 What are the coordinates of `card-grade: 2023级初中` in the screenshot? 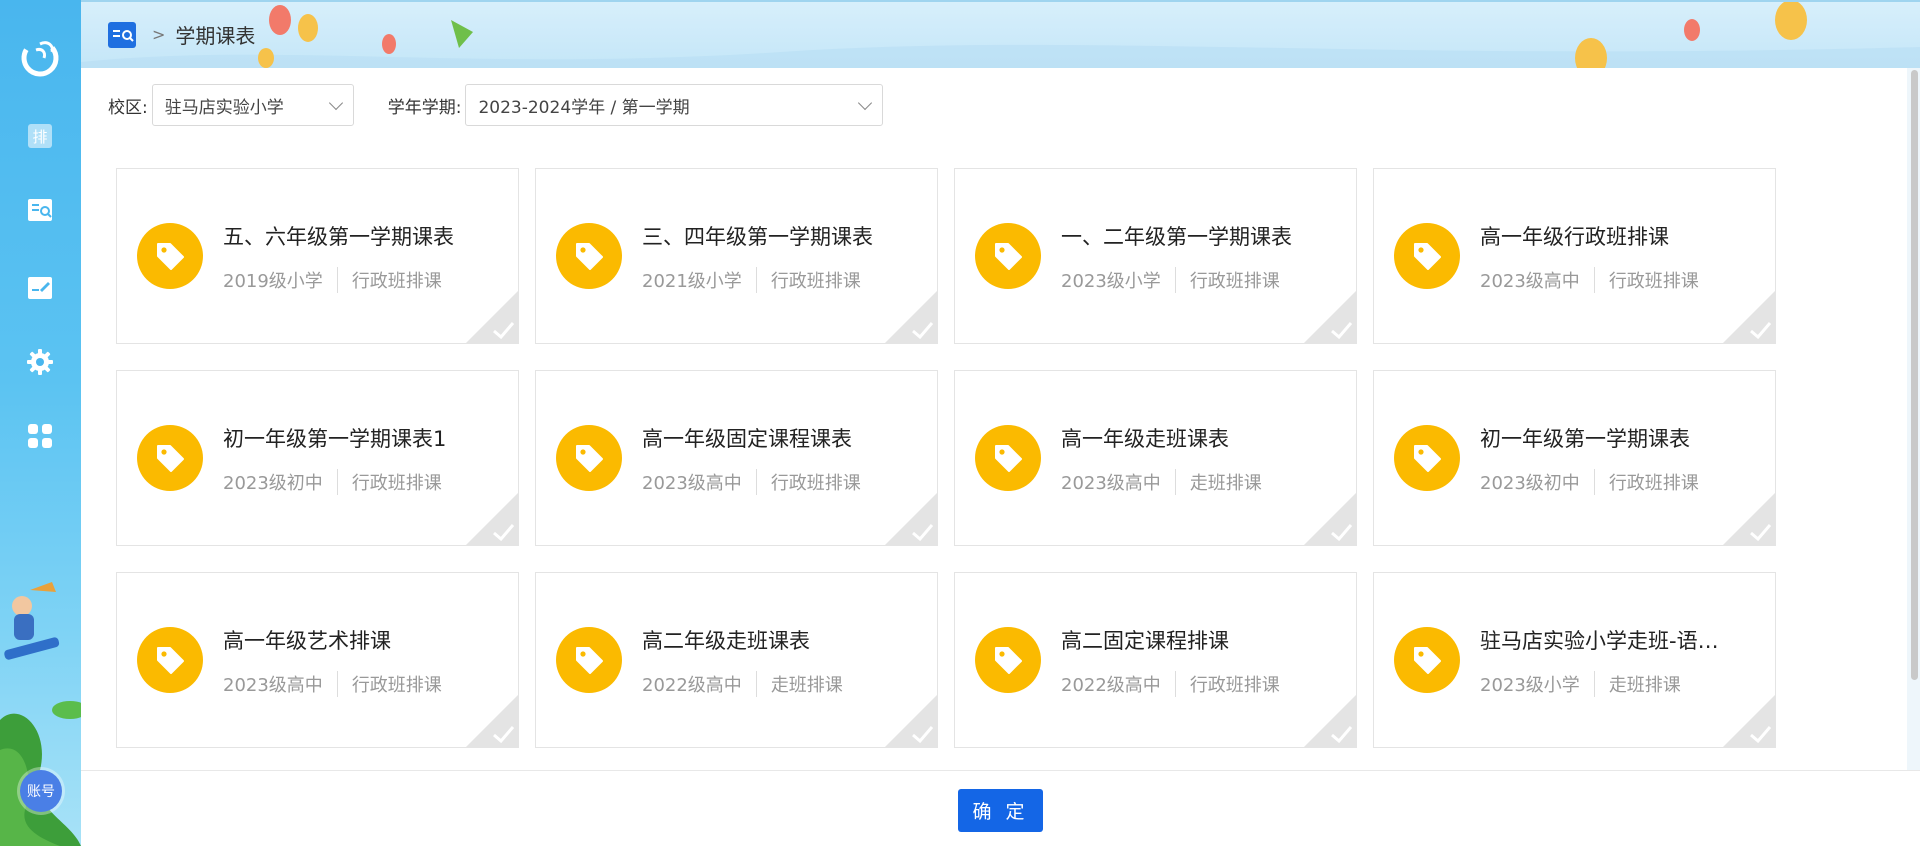 It's located at (1530, 483).